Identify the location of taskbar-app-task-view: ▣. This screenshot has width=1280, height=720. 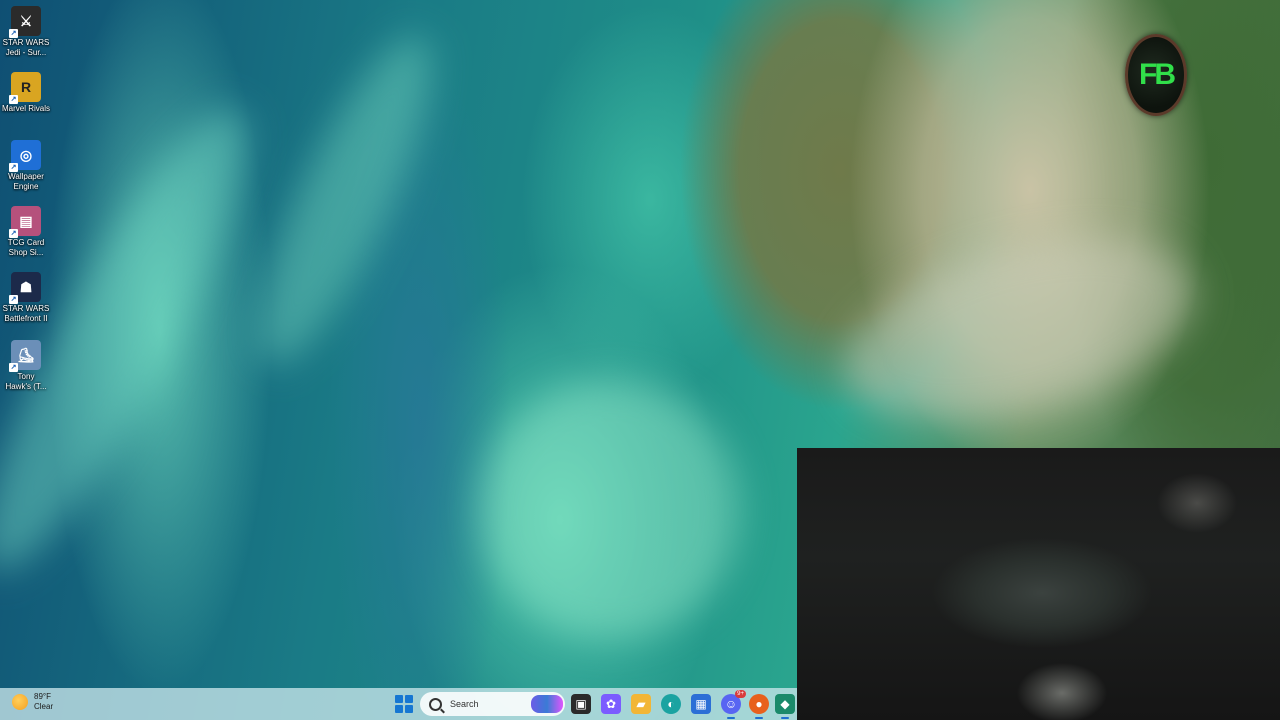
(581, 704).